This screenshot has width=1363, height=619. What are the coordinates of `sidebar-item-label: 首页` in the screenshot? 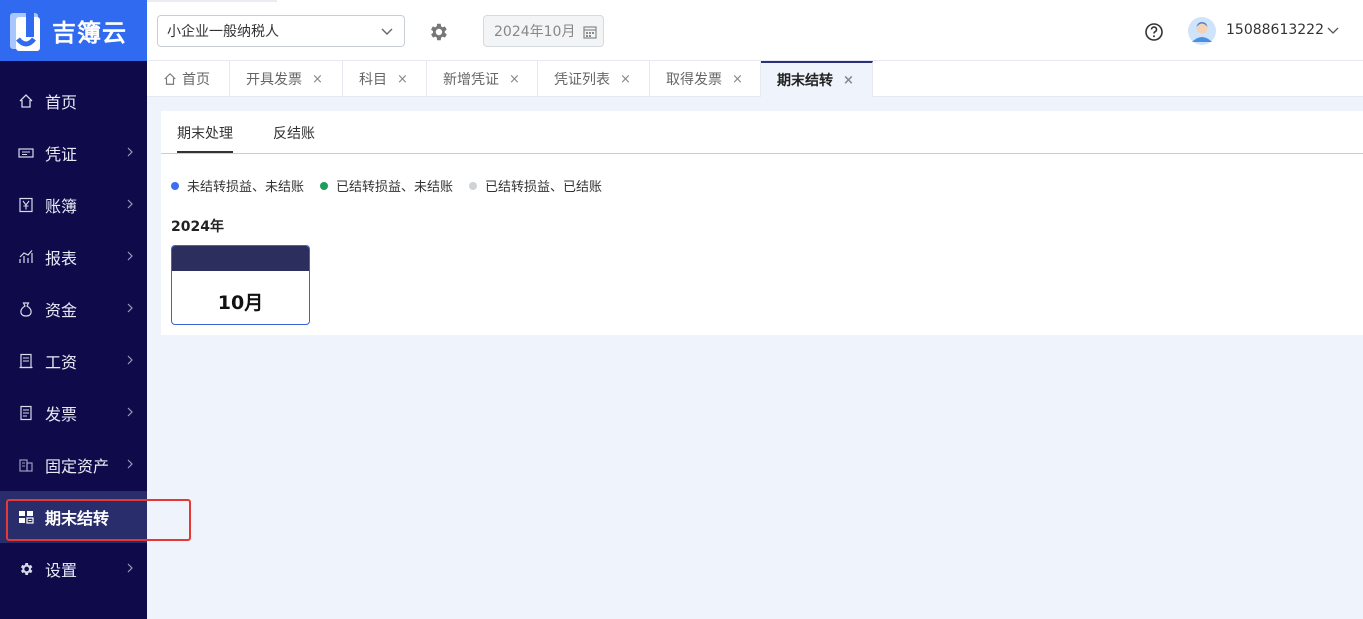 It's located at (61, 102).